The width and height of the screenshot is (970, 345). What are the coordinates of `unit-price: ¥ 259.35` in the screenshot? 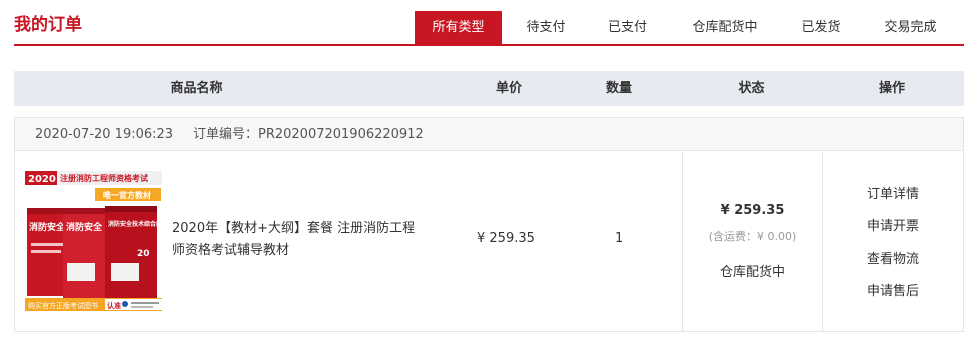 It's located at (506, 238).